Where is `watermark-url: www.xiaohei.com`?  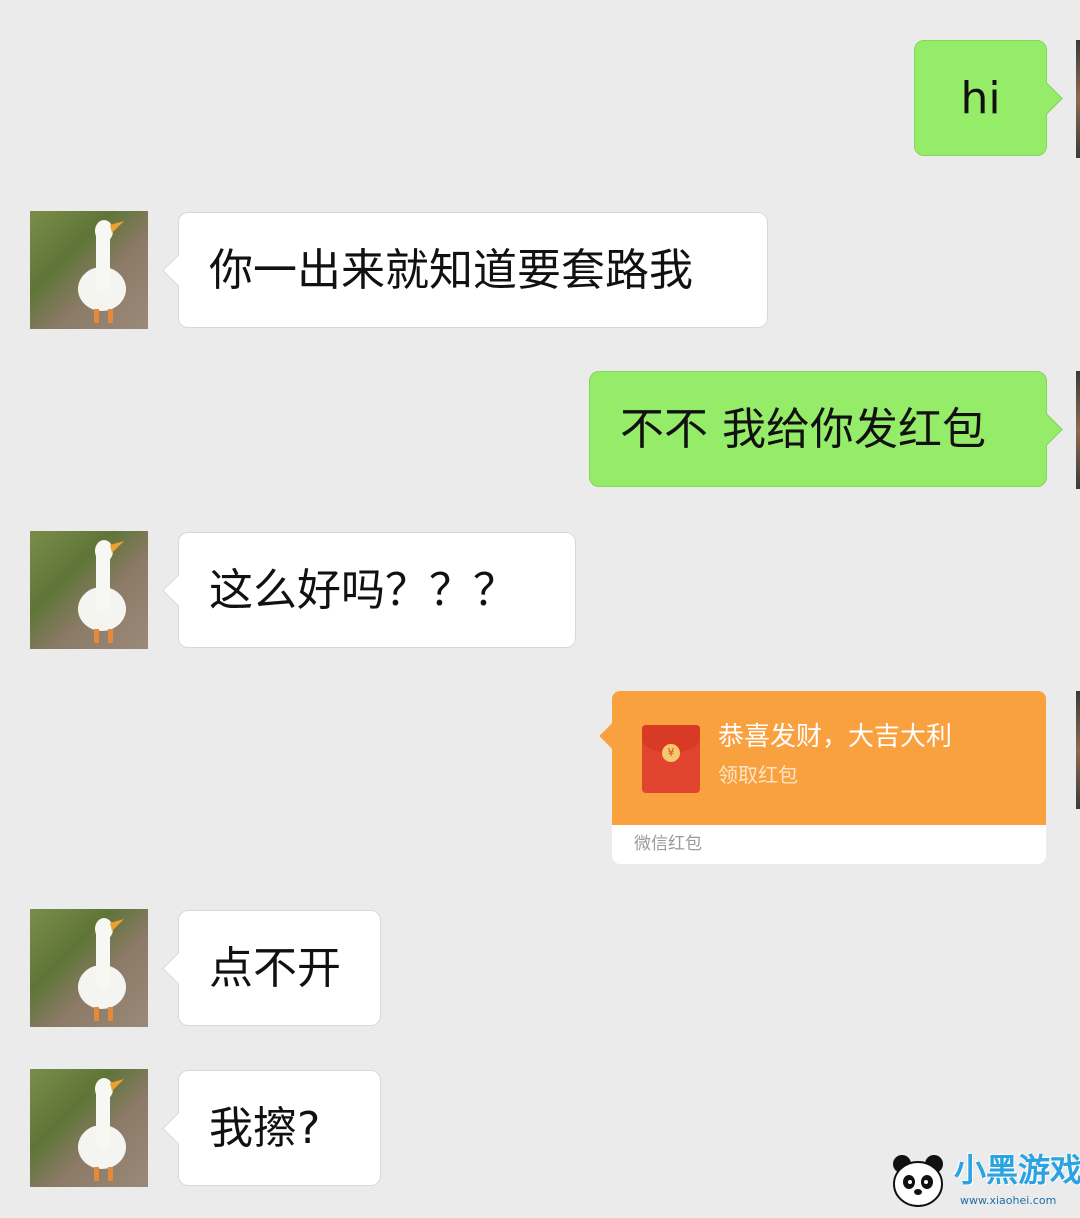
watermark-url: www.xiaohei.com is located at coordinates (1008, 1200).